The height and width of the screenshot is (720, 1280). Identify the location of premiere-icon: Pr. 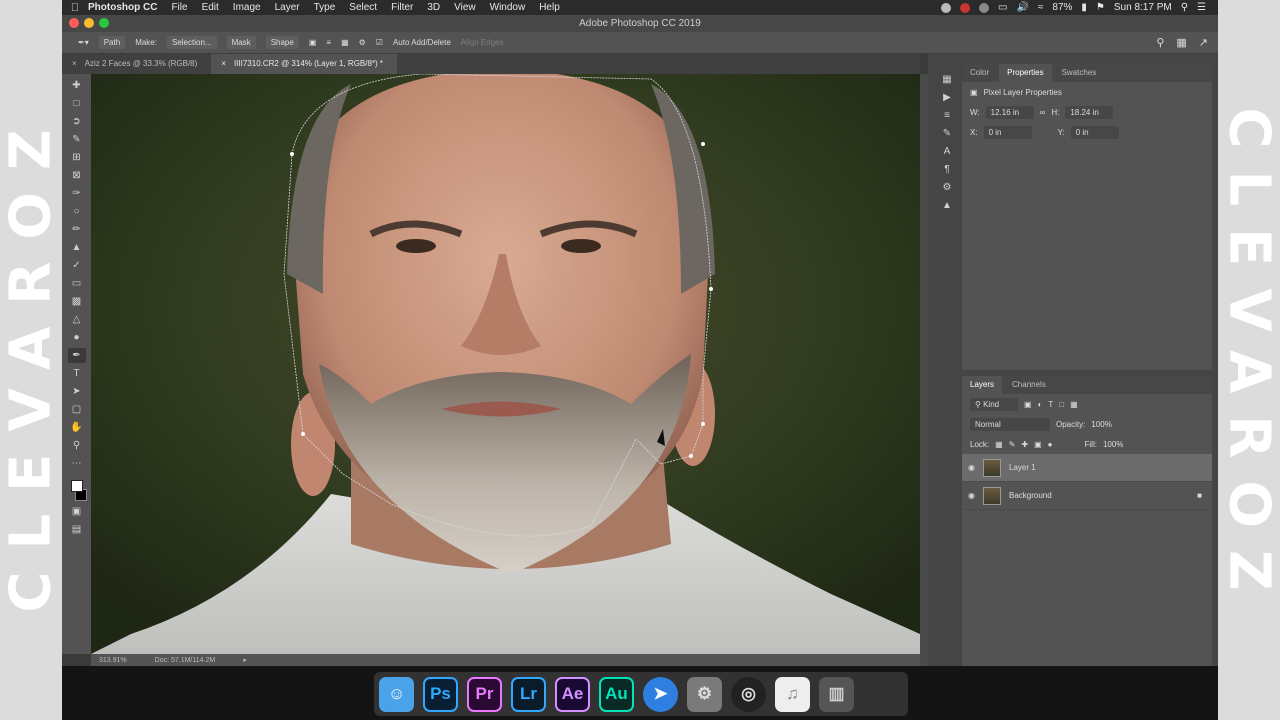
(484, 694).